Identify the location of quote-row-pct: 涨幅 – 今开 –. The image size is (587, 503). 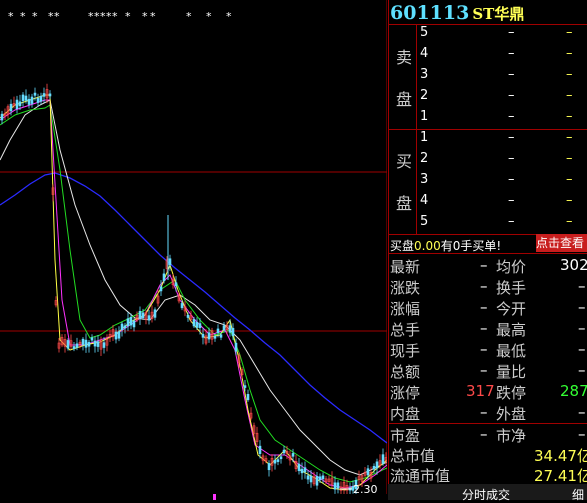
(488, 308).